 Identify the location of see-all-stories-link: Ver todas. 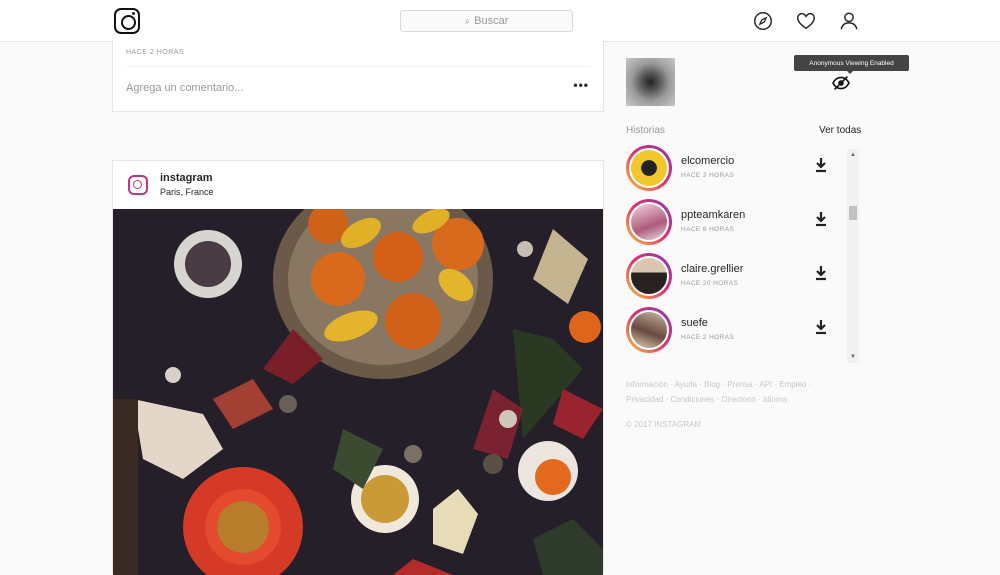
(840, 130).